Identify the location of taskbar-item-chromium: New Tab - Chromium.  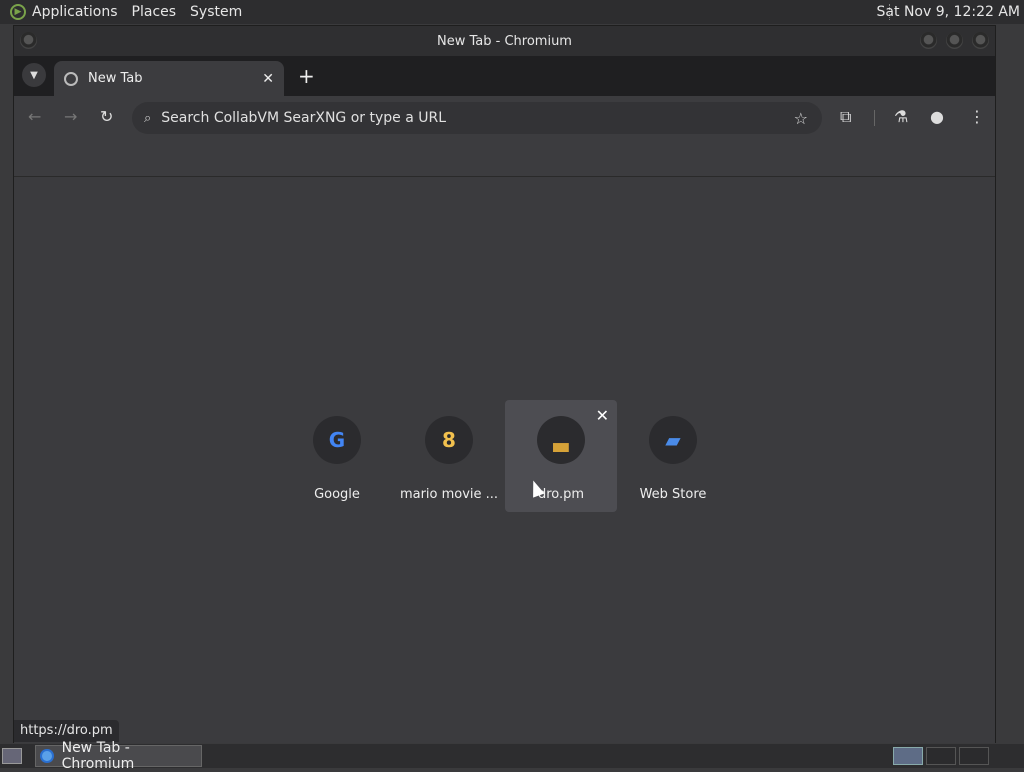
(118, 756).